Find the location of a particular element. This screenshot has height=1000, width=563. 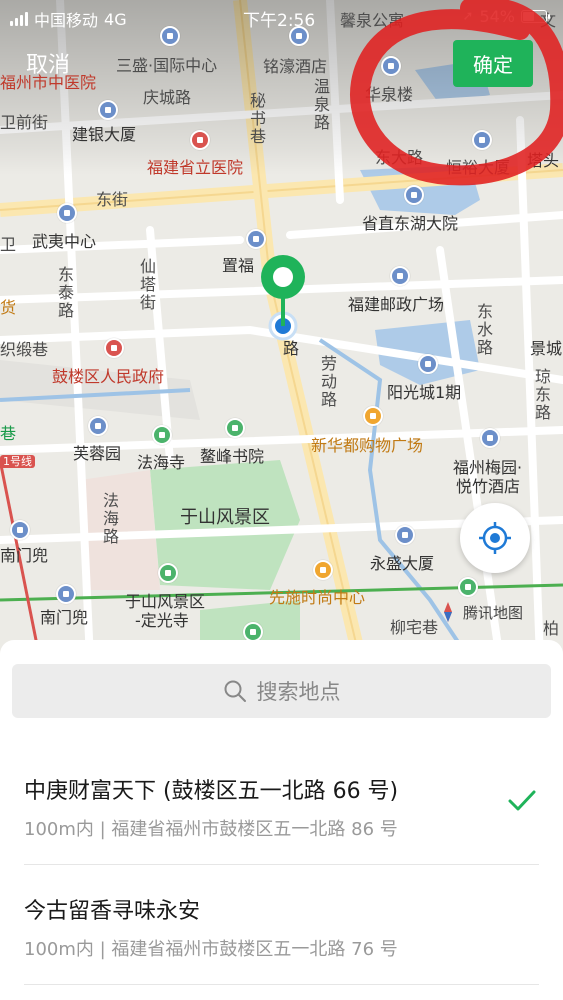

carrier-label: 中国移动 is located at coordinates (66, 20).